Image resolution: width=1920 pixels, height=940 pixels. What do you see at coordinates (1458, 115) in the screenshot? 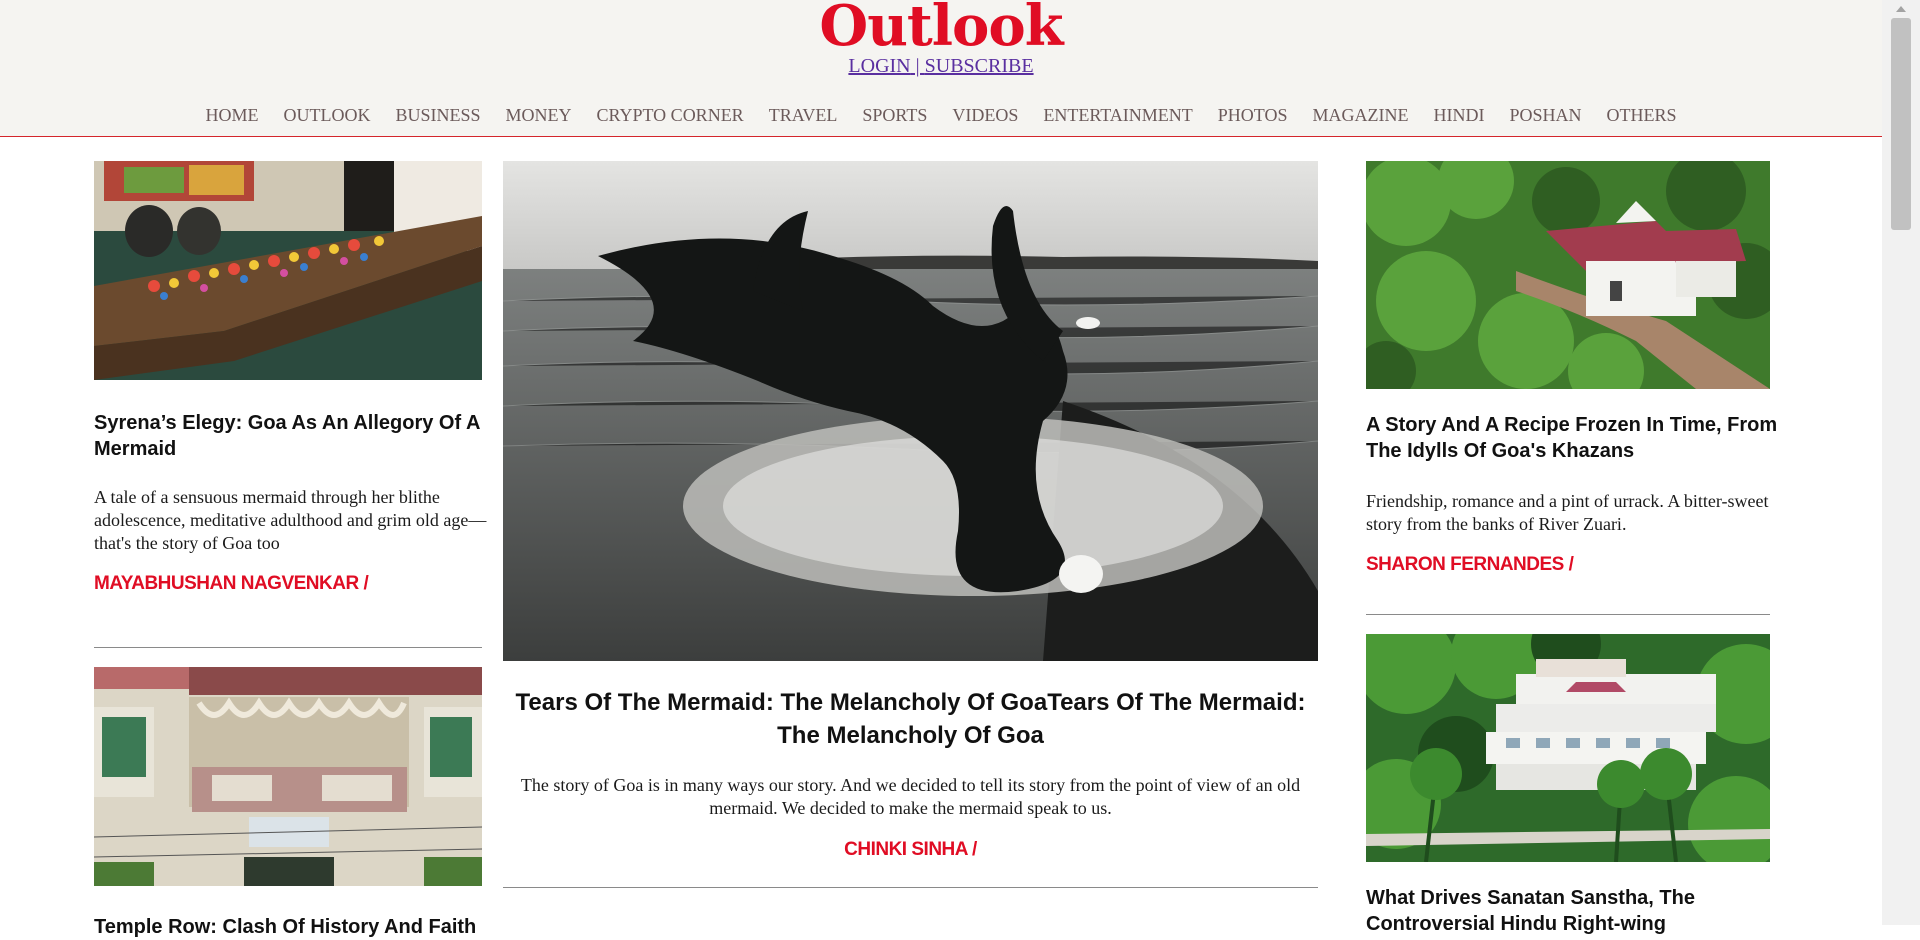
I see `nav-hindi: HINDI` at bounding box center [1458, 115].